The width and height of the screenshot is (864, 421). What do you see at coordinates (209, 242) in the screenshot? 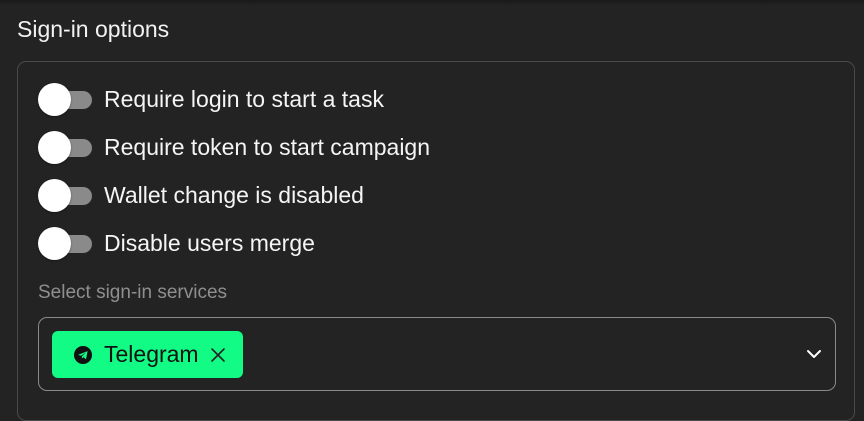
I see `disable-merge-label: Disable users merge` at bounding box center [209, 242].